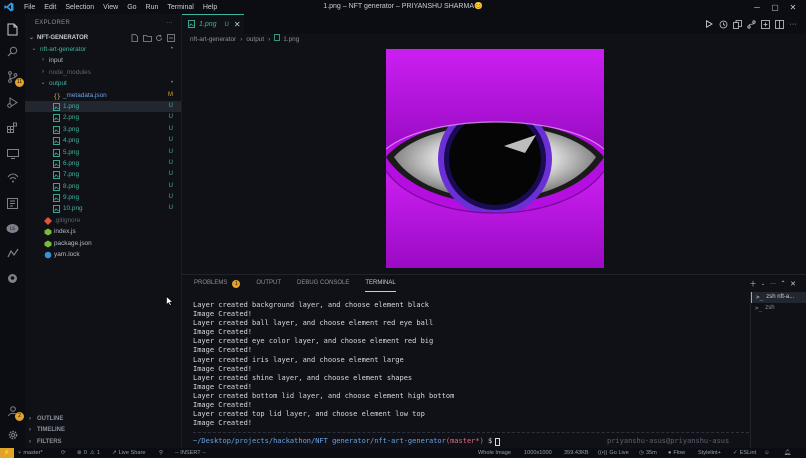  I want to click on new-file-icon, so click(135, 38).